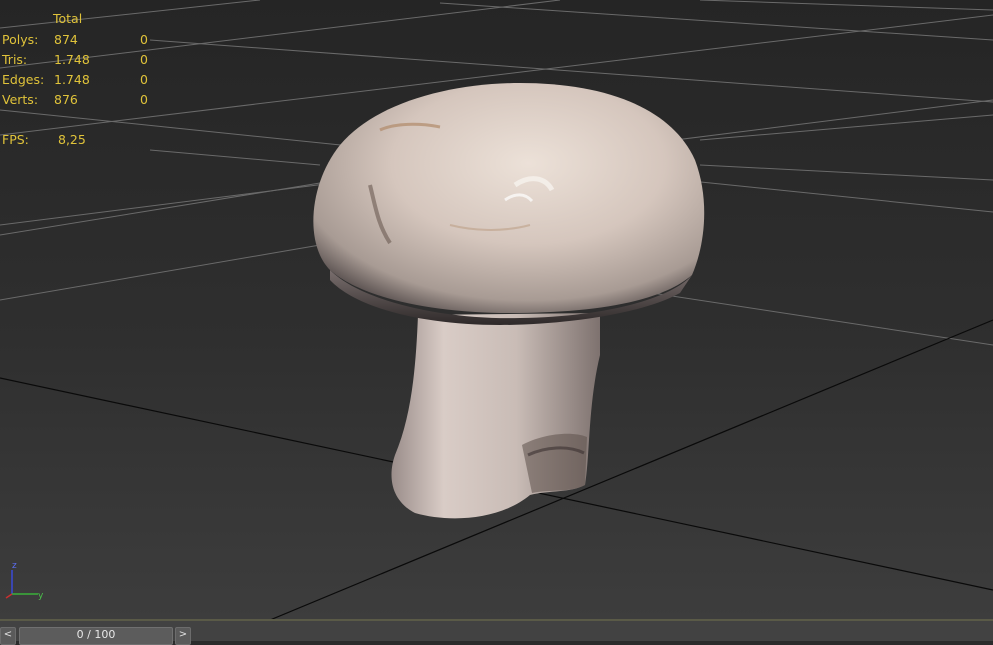 The width and height of the screenshot is (993, 645). I want to click on stats-label: Polys:, so click(20, 39).